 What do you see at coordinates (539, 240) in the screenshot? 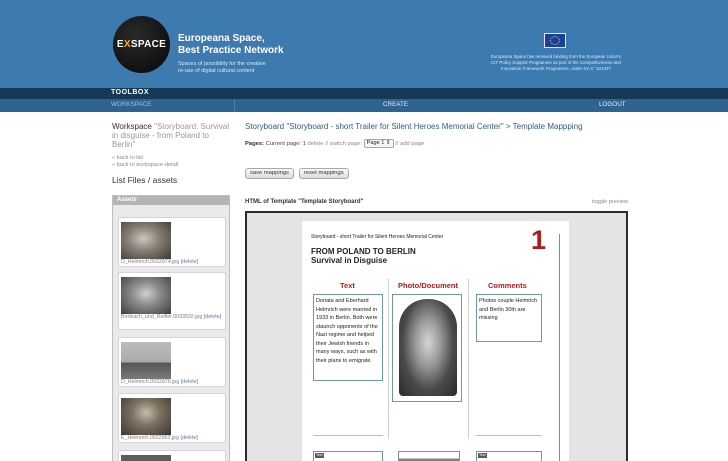
I see `page-number: 1` at bounding box center [539, 240].